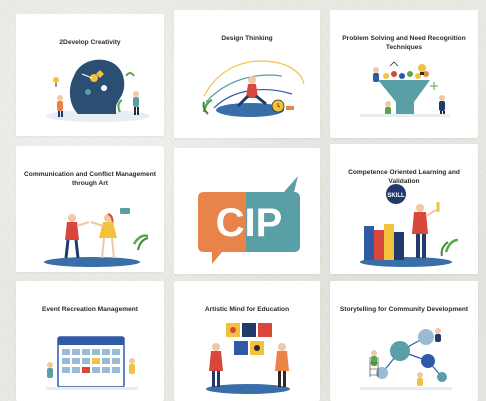 Image resolution: width=486 pixels, height=401 pixels. I want to click on cip-logo-icon: CIP, so click(249, 220).